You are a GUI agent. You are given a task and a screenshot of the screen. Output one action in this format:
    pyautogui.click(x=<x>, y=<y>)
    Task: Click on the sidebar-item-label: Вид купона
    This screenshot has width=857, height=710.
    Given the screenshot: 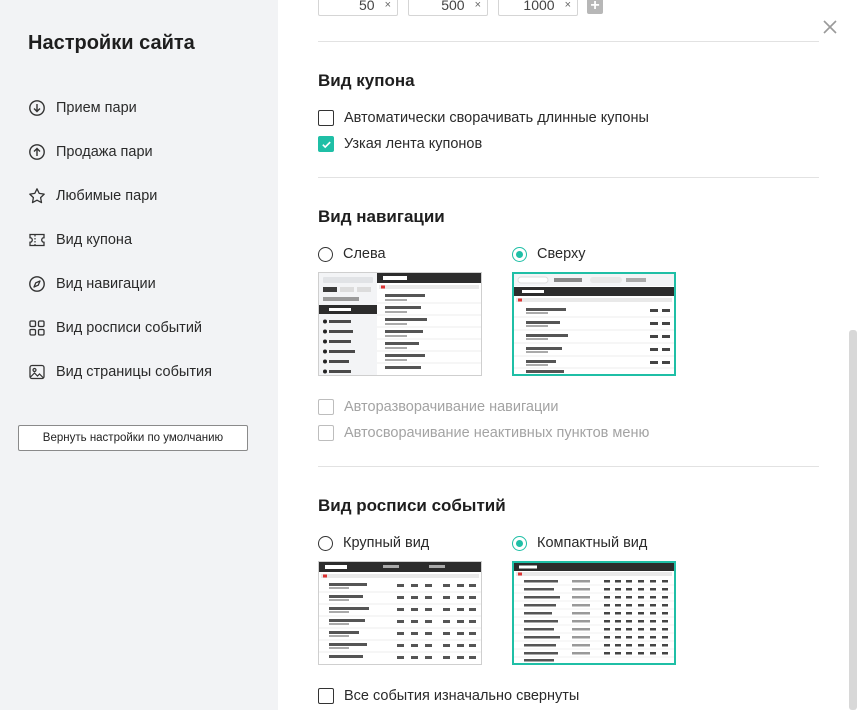 What is the action you would take?
    pyautogui.click(x=94, y=240)
    